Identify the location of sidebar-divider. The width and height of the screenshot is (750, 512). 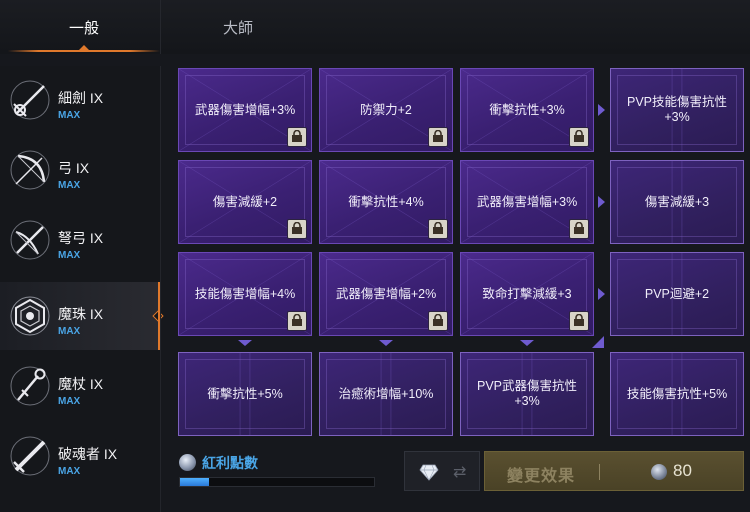
(160, 289).